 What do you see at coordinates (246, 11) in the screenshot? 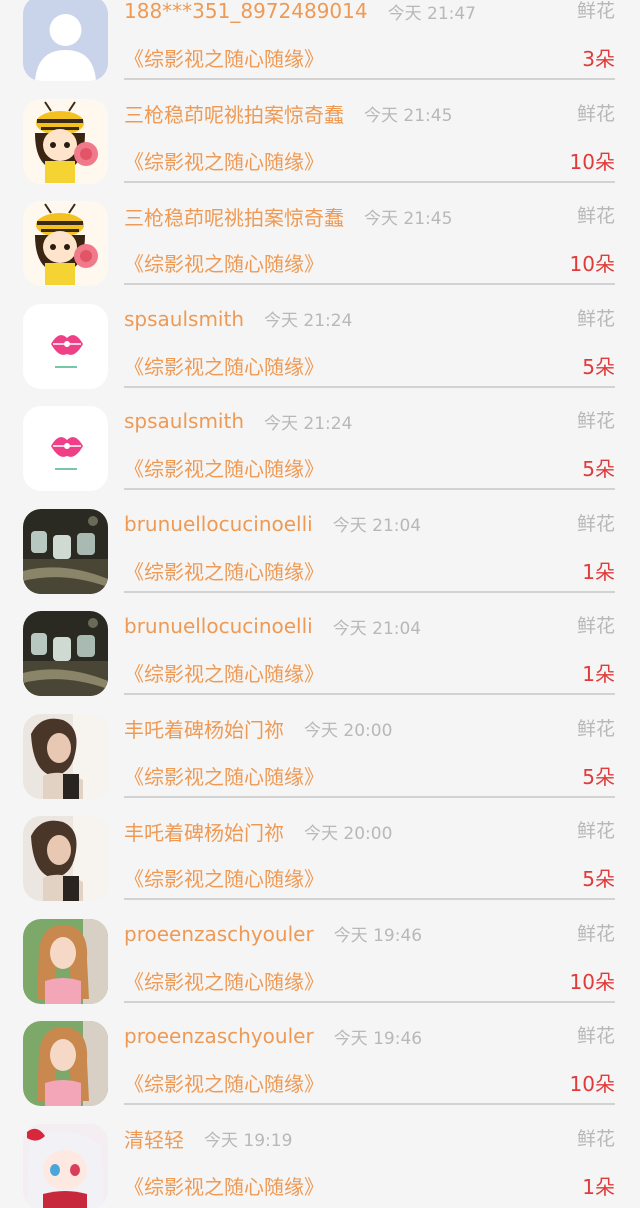
I see `user-name: 188***351_8972489014` at bounding box center [246, 11].